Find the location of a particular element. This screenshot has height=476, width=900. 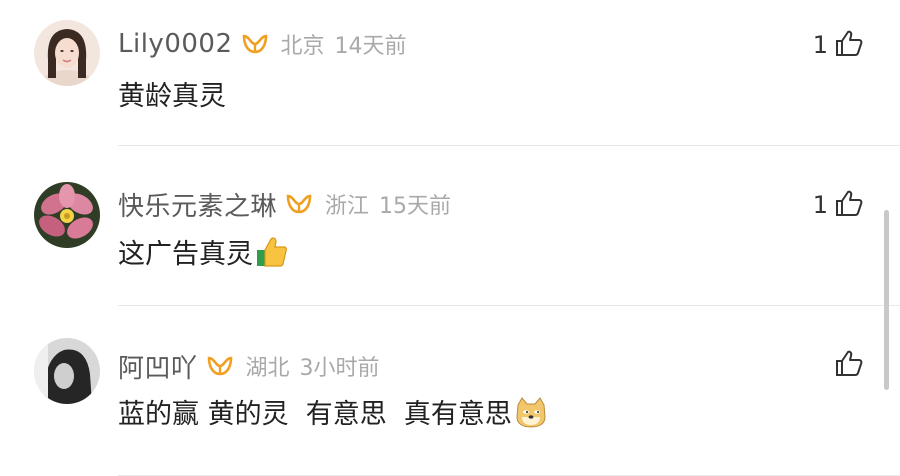

doge-emoji-icon is located at coordinates (531, 412).